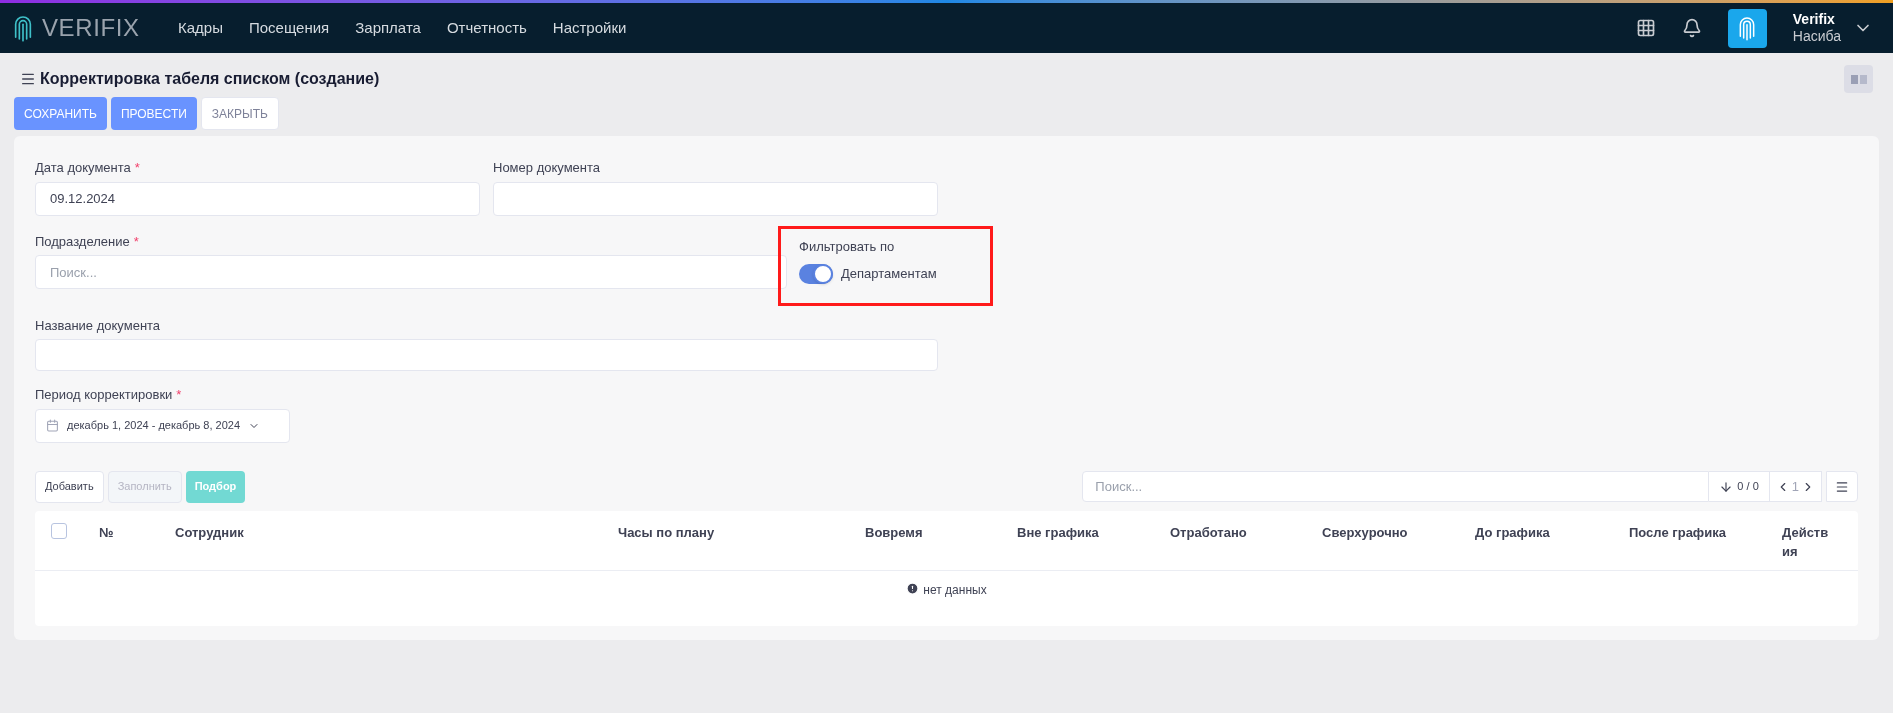  I want to click on alert-icon, so click(913, 588).